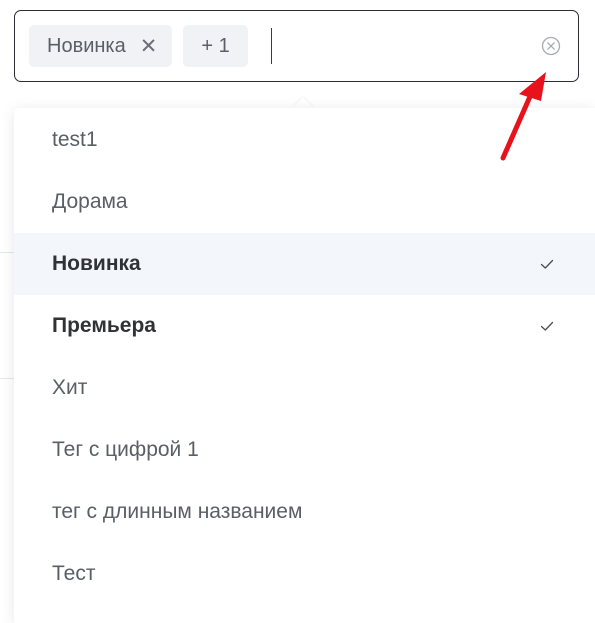  What do you see at coordinates (304, 450) in the screenshot?
I see `dropdown-option: Тег с цифрой 1` at bounding box center [304, 450].